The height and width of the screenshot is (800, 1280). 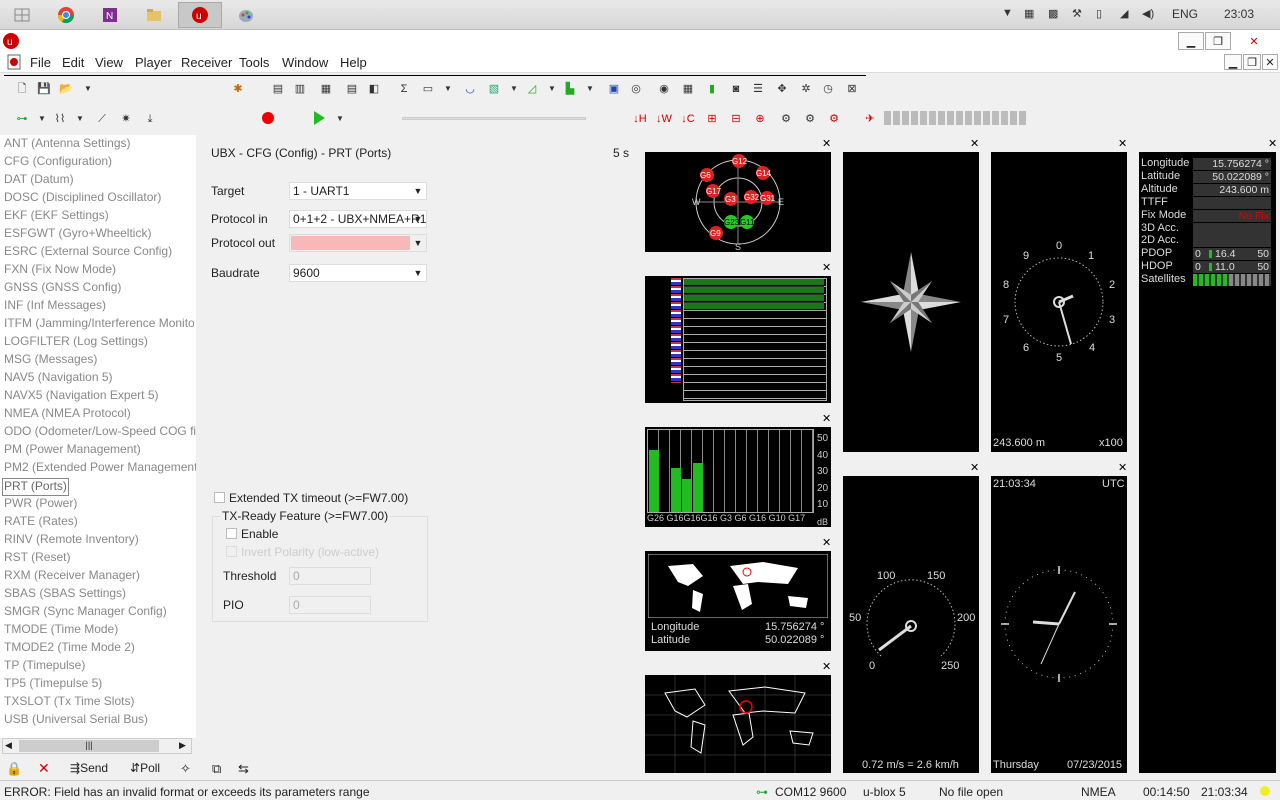 I want to click on menu-edit: Edit, so click(x=73, y=62).